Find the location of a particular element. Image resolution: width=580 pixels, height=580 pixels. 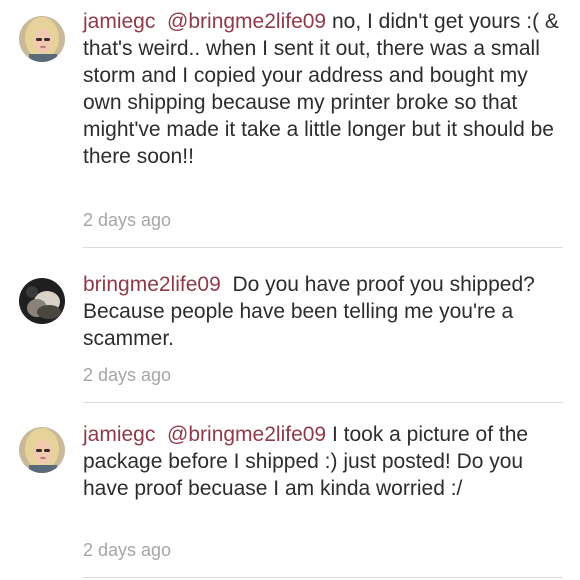

dark-user-avatar-icon is located at coordinates (42, 301).